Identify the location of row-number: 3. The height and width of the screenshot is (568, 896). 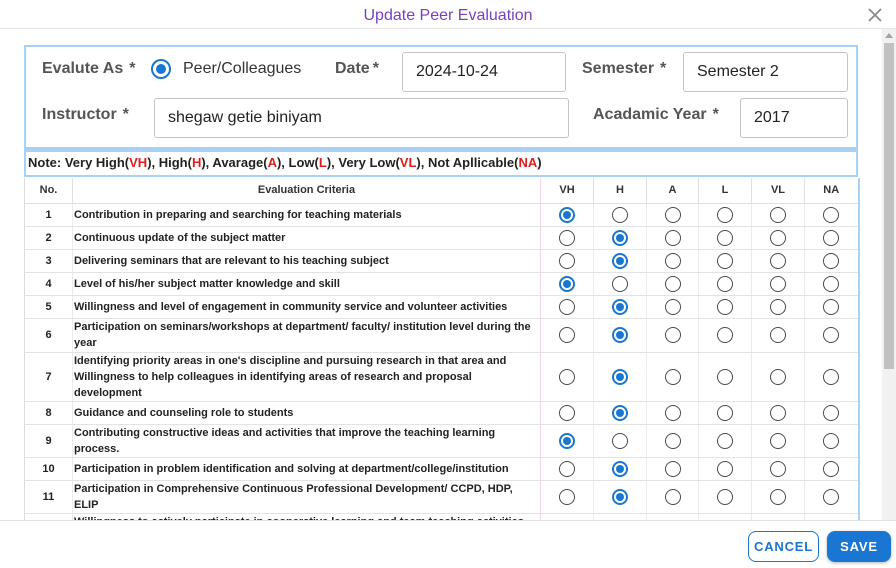
(48, 261).